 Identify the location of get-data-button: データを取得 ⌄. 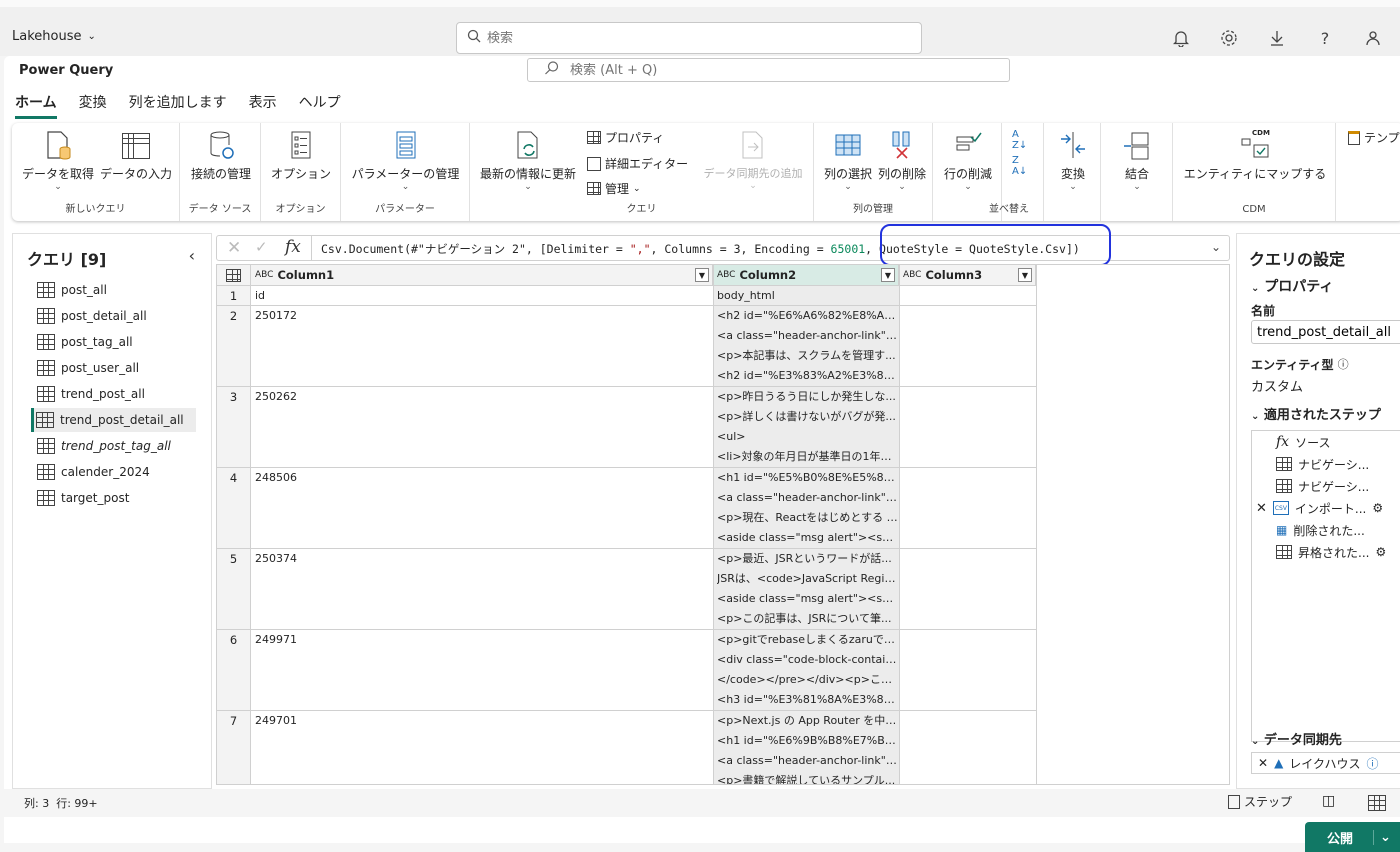
(58, 160).